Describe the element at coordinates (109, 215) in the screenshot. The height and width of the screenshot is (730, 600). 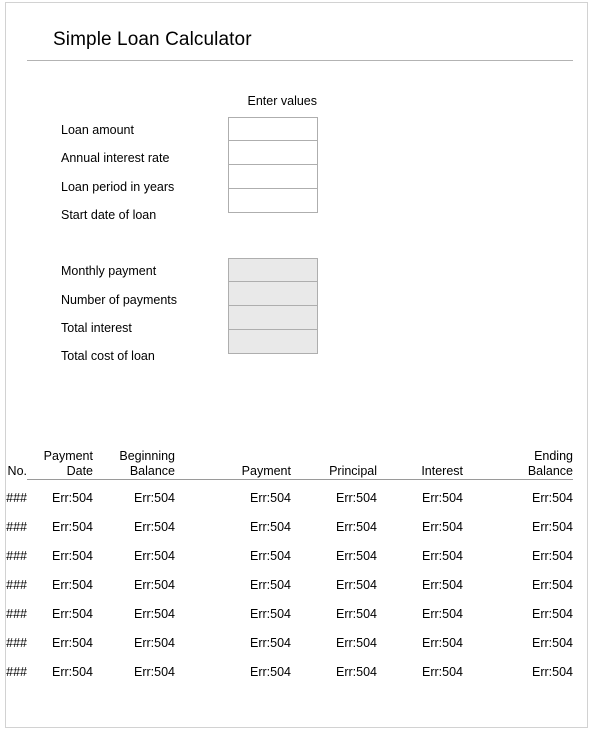
I see `input-label-3: Start date of loan` at that location.